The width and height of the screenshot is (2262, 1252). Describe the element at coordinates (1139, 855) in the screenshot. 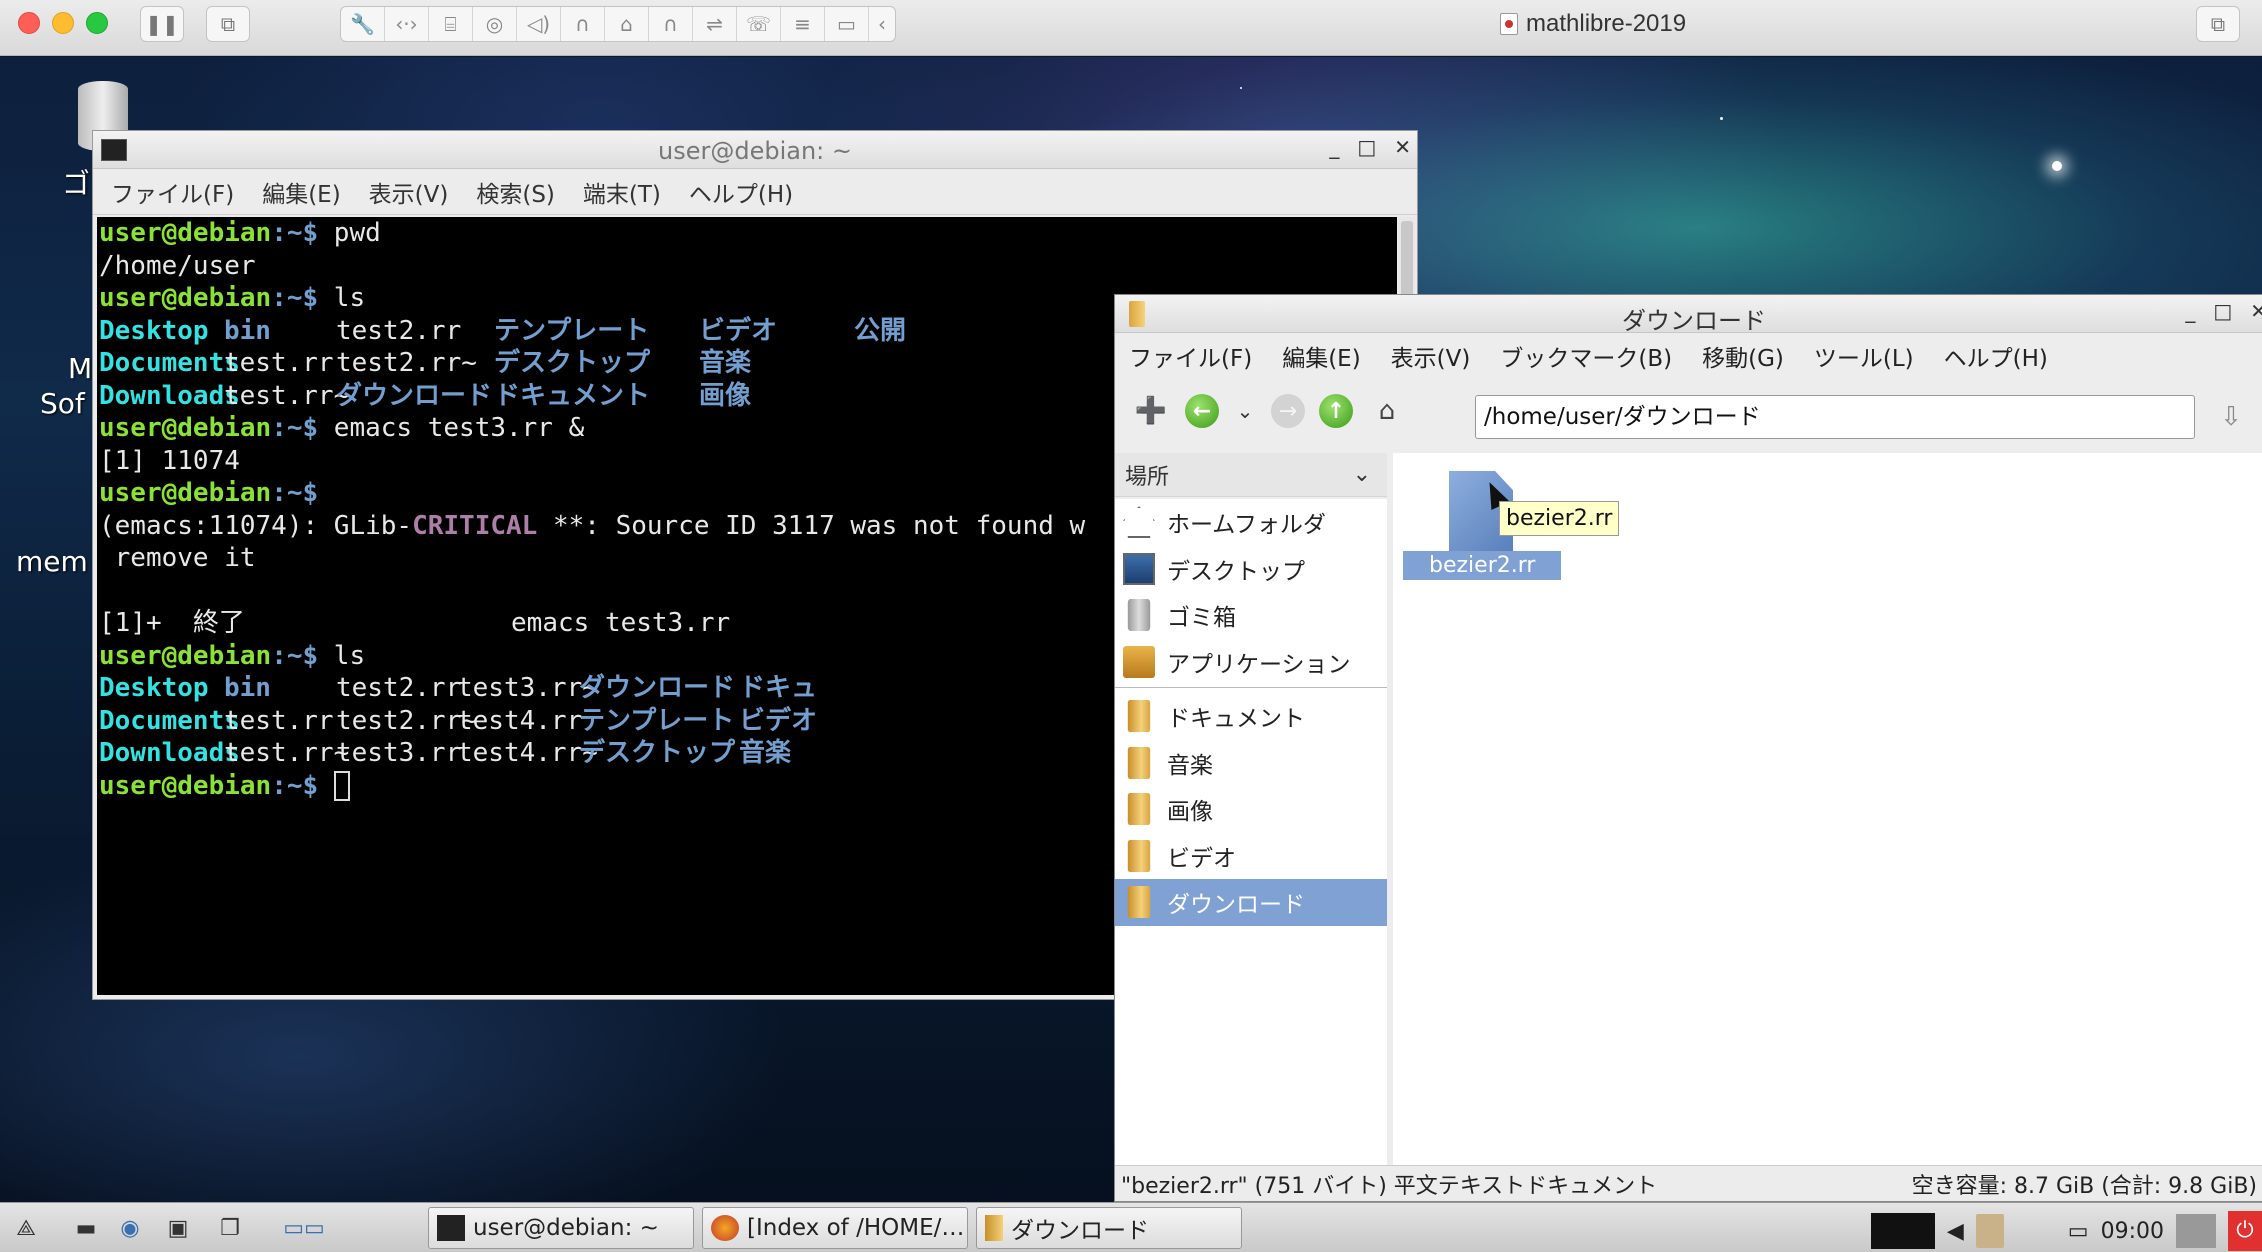

I see `folder-icon` at that location.